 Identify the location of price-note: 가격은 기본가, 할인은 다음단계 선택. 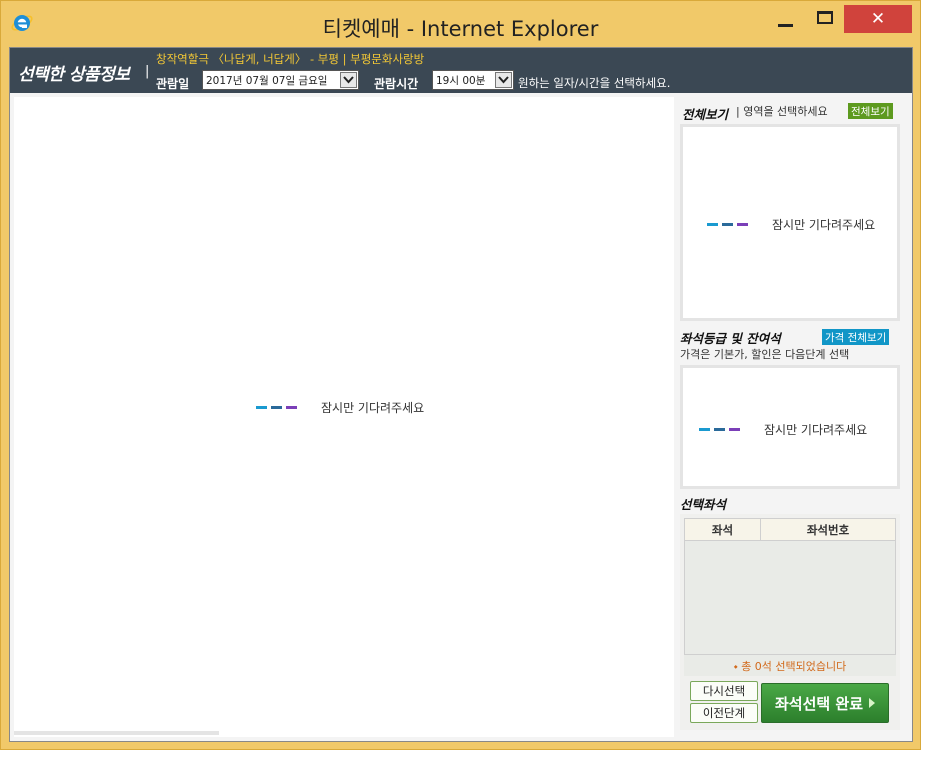
(765, 354).